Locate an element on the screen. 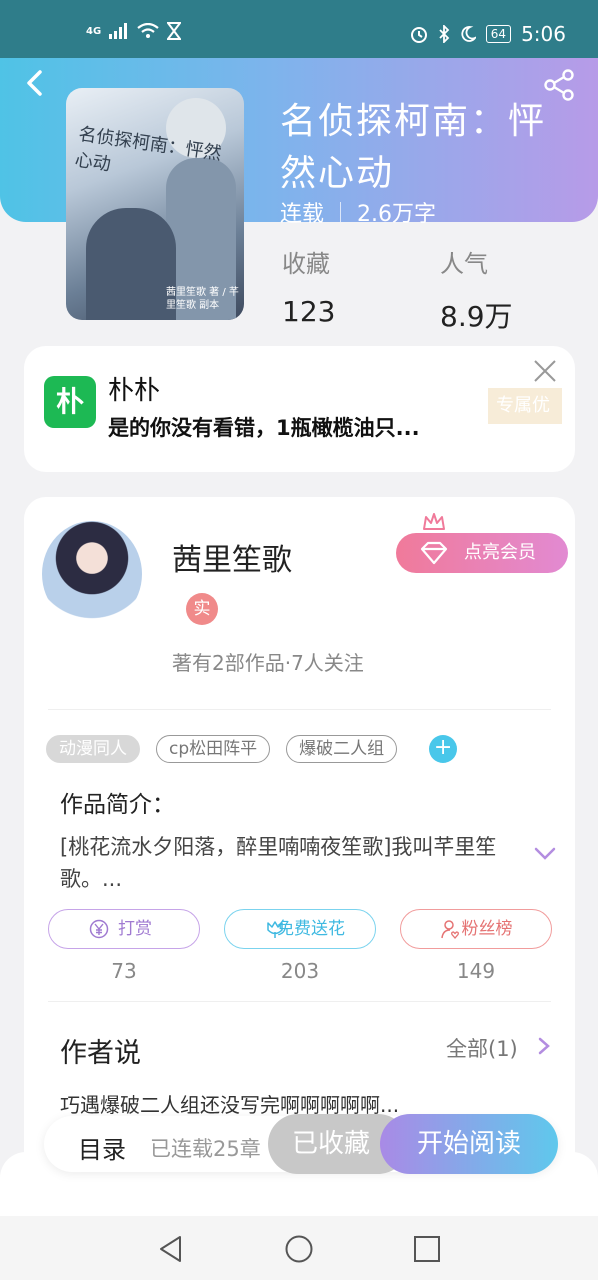 The height and width of the screenshot is (1280, 598). ad-banner: 朴 朴朴 是的你没有看错，1瓶橄榄油只... 专属优 is located at coordinates (299, 409).